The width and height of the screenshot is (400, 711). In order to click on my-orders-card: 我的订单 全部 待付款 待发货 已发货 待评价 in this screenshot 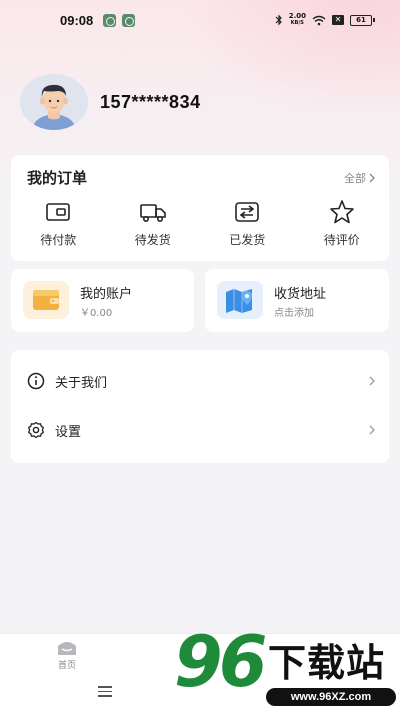, I will do `click(200, 208)`.